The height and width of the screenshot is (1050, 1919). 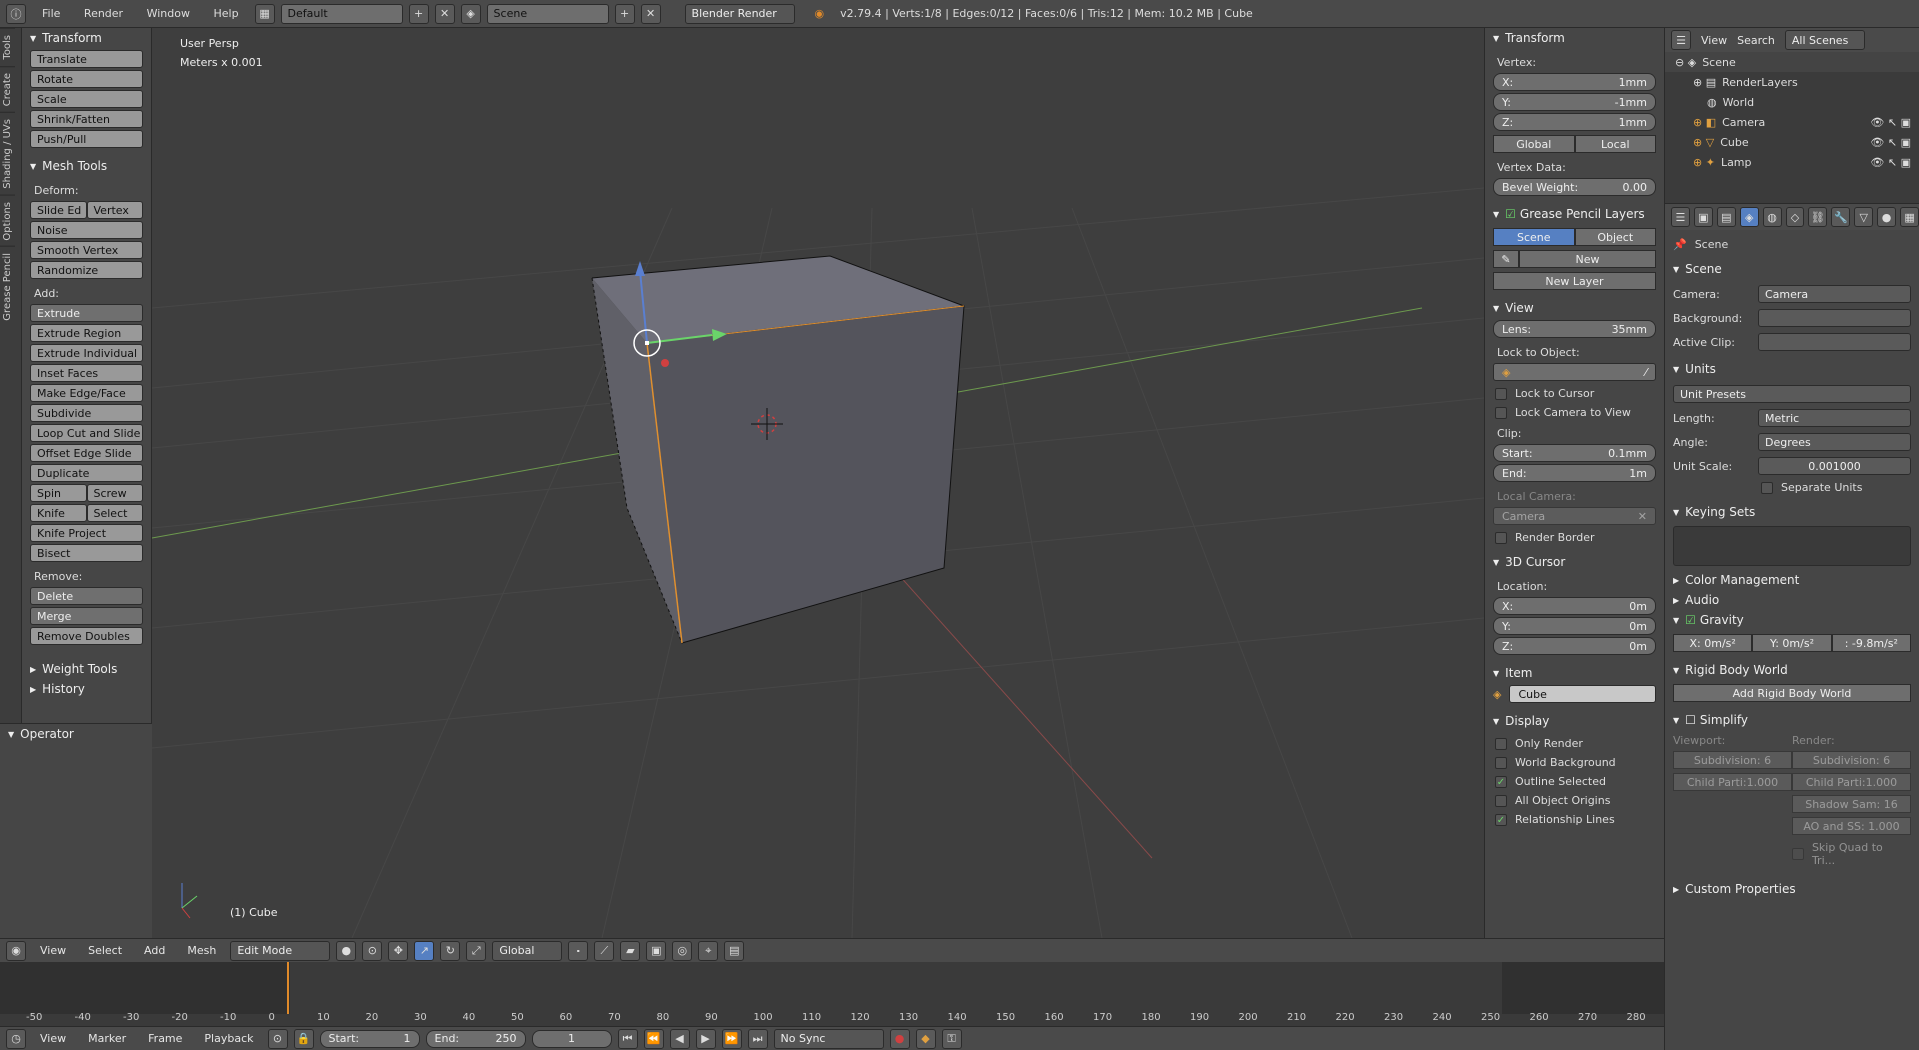 What do you see at coordinates (424, 950) in the screenshot?
I see `translate-manipulator-icon: ↗` at bounding box center [424, 950].